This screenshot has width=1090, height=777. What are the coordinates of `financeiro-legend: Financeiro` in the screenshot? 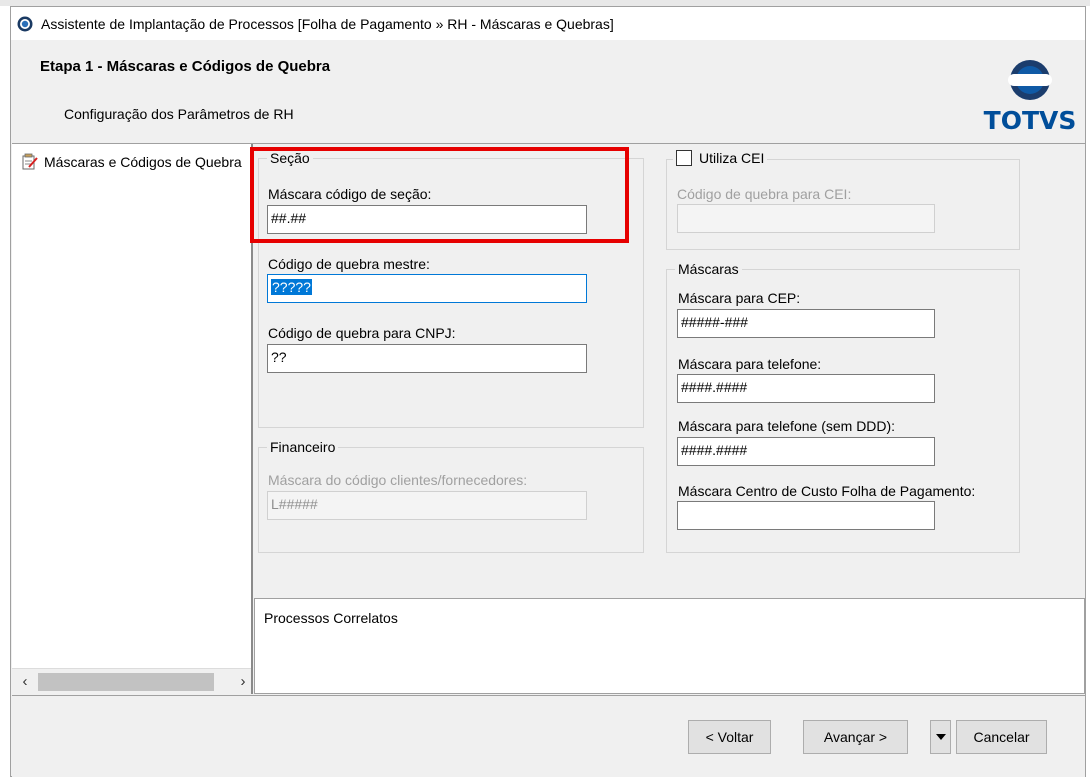 It's located at (303, 447).